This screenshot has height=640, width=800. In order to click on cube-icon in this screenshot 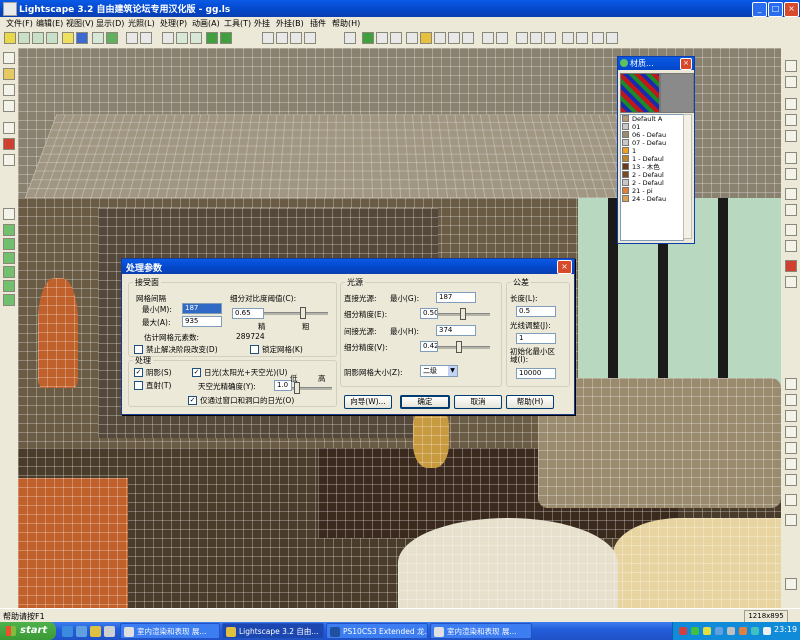, I will do `click(98, 38)`.